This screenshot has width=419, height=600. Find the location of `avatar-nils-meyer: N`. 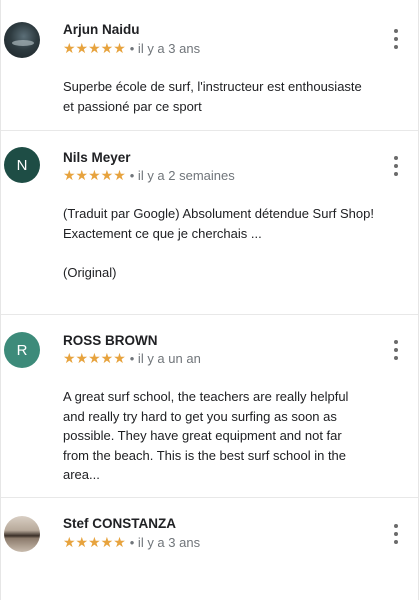

avatar-nils-meyer: N is located at coordinates (22, 165).